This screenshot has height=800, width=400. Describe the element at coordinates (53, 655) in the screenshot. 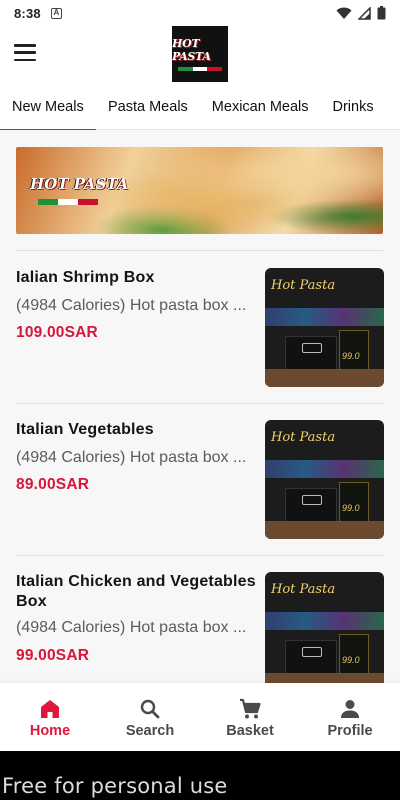

I see `meal-price: 99.00SAR` at that location.